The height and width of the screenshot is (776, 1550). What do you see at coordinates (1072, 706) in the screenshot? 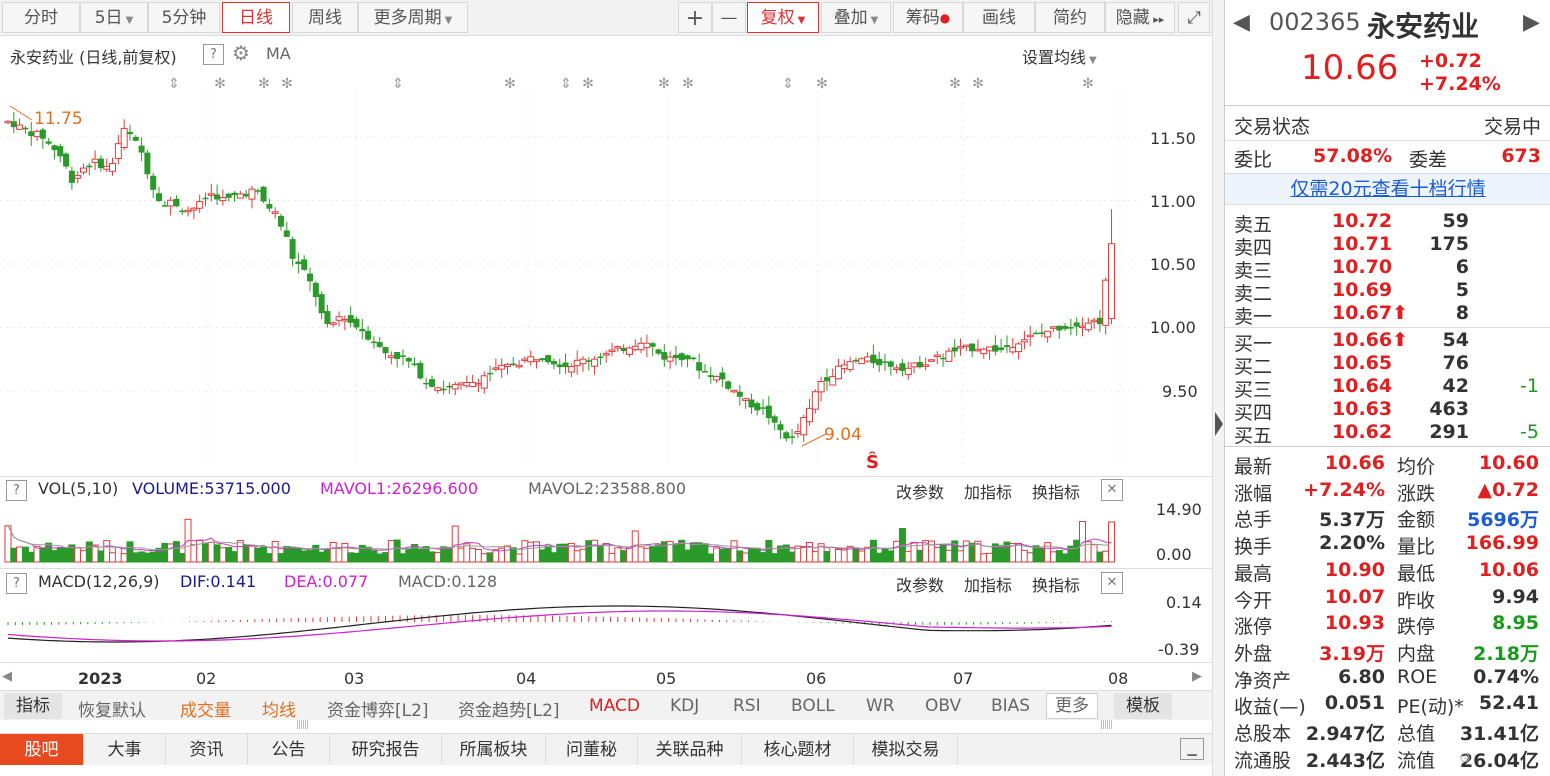
I see `indicator-more-button: 更多` at bounding box center [1072, 706].